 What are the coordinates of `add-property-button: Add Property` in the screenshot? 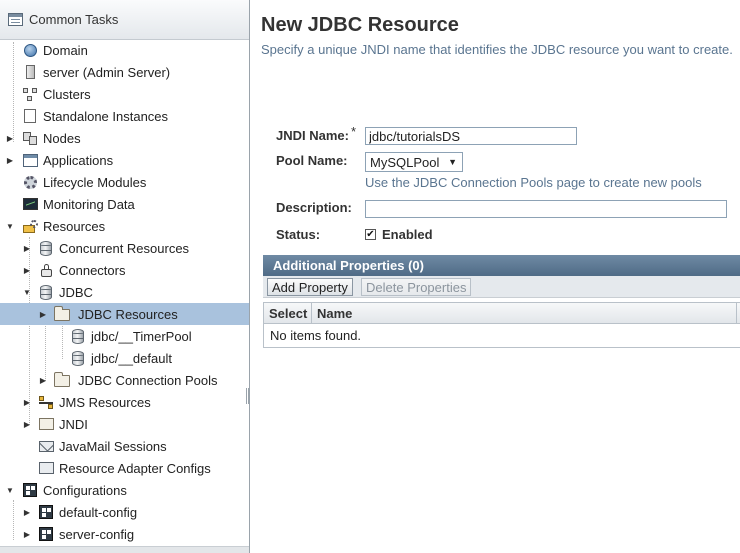 It's located at (310, 287).